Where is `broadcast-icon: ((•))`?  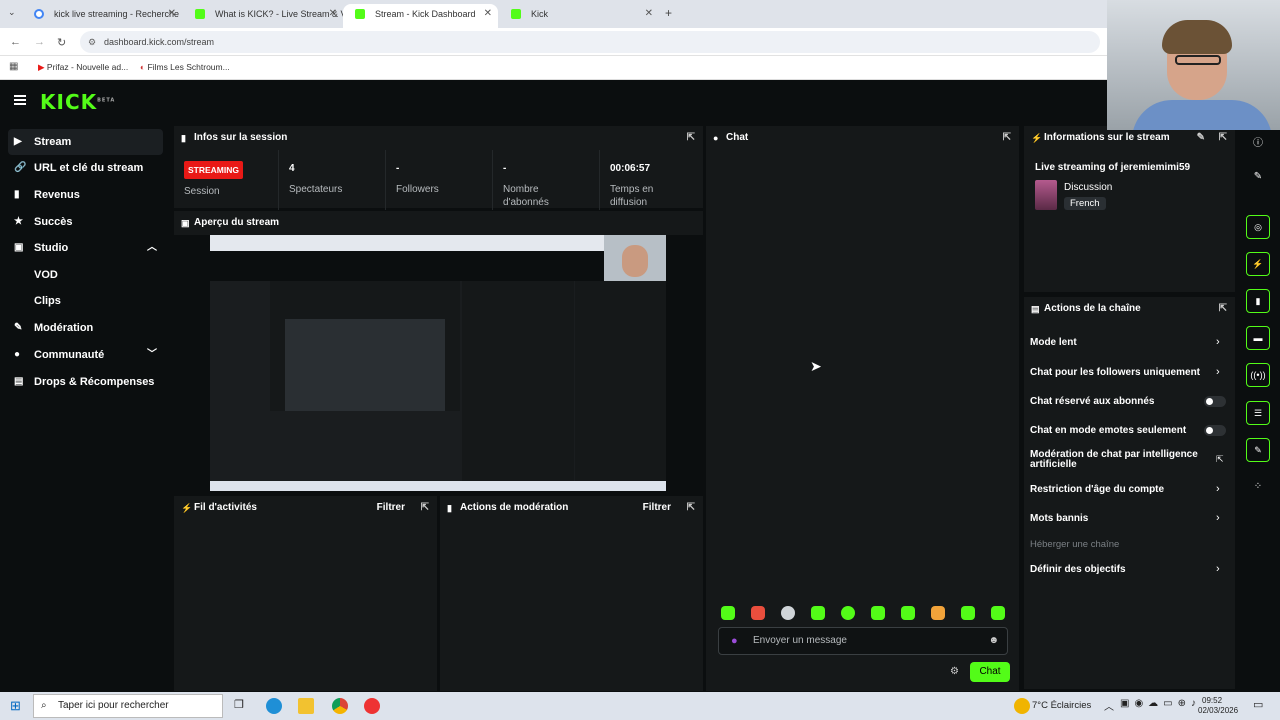
broadcast-icon: ((•)) is located at coordinates (1258, 375).